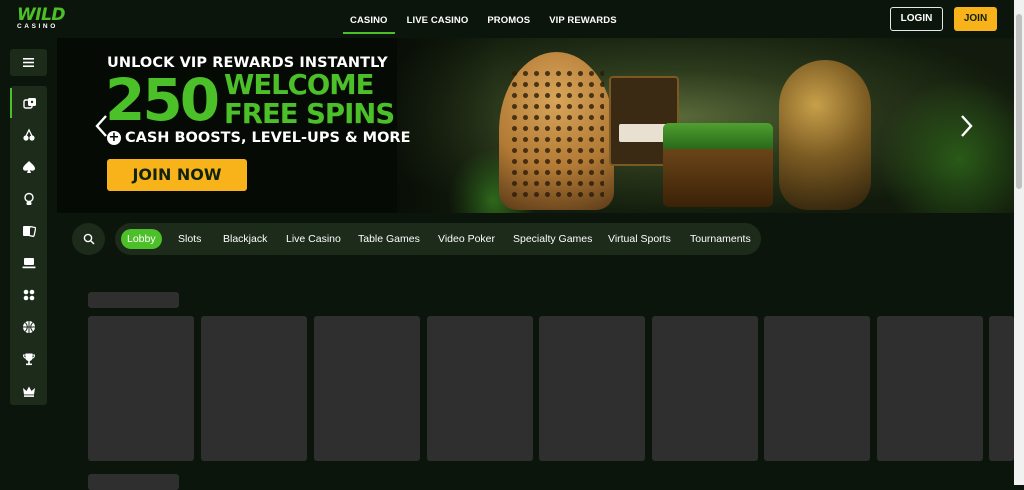 This screenshot has width=1024, height=490. I want to click on sidebar-item-live-dealer, so click(28, 199).